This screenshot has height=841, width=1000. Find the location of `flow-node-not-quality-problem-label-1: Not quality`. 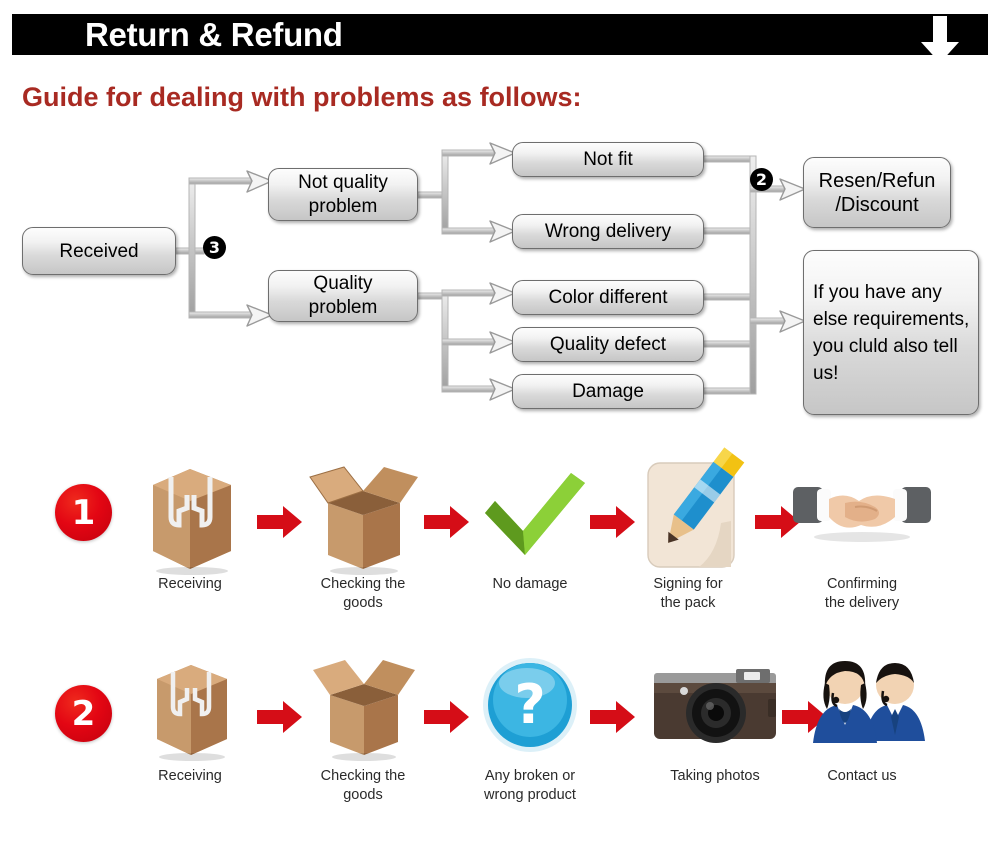

flow-node-not-quality-problem-label-1: Not quality is located at coordinates (343, 182).